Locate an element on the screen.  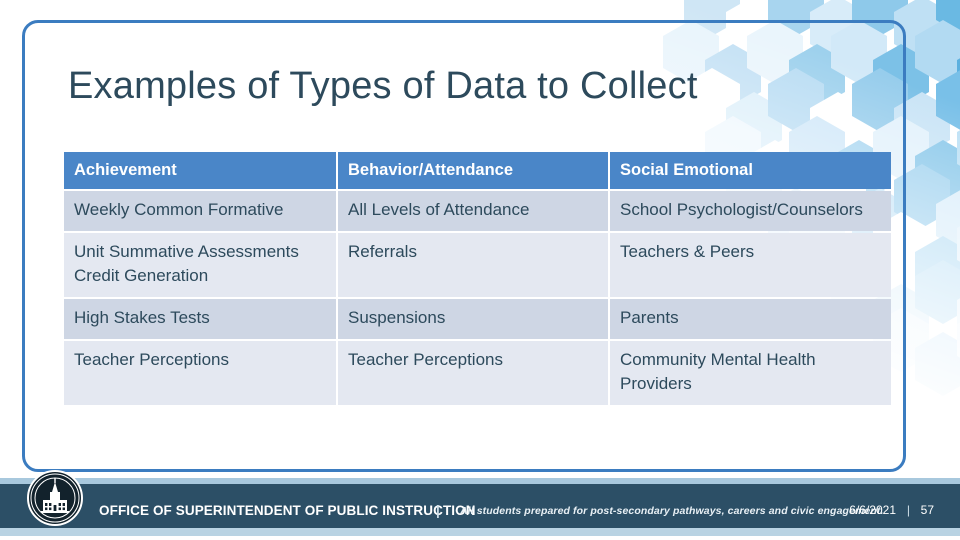
cell-social: School Psychologist/Counselors is located at coordinates (750, 211).